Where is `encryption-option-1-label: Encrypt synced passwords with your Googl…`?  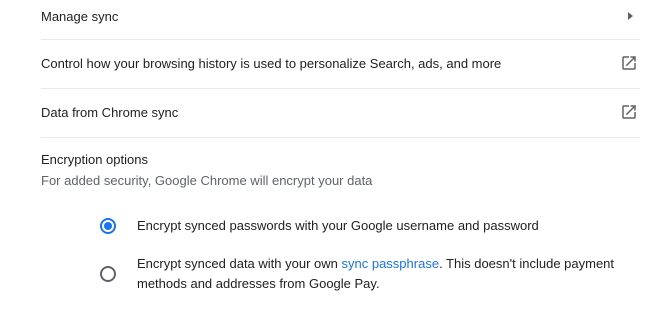 encryption-option-1-label: Encrypt synced passwords with your Googl… is located at coordinates (338, 225).